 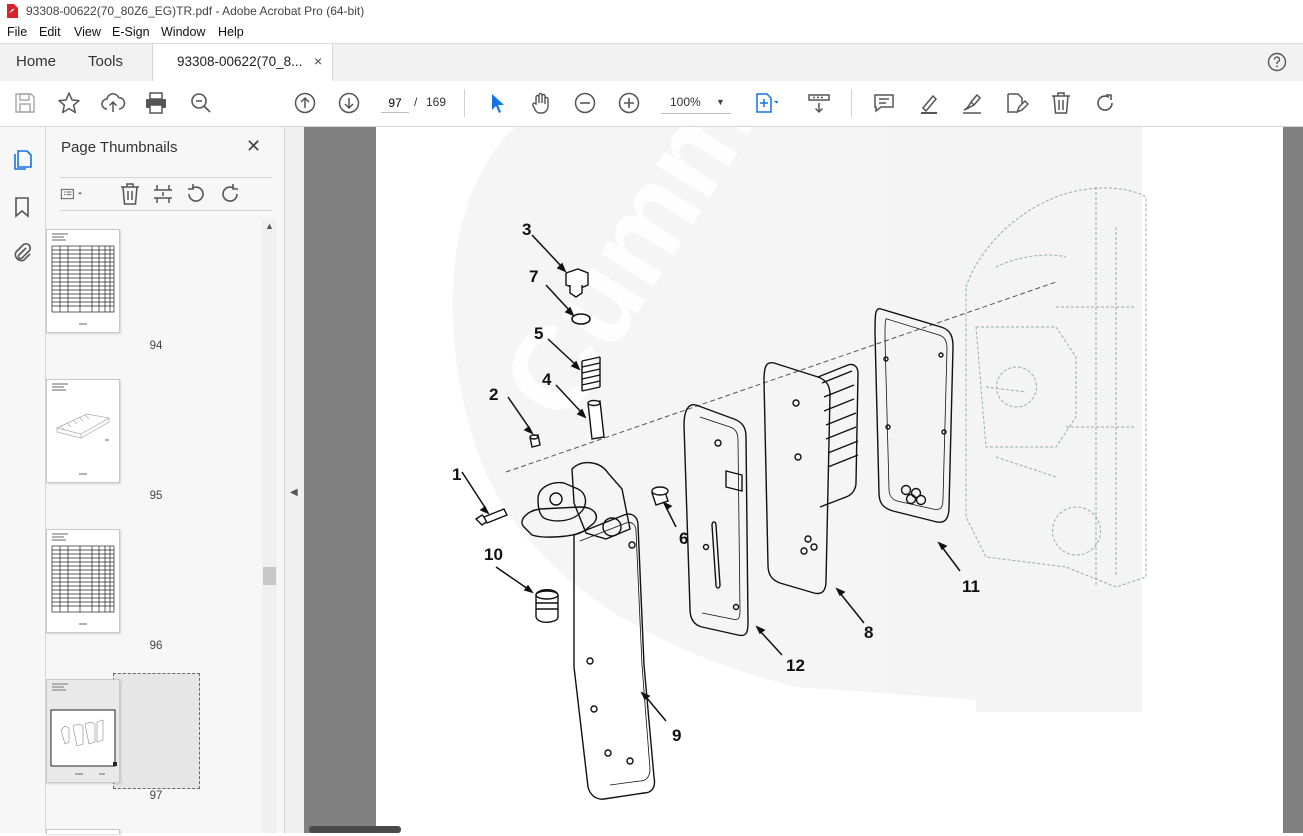 I want to click on options-menu-icon, so click(x=72, y=194).